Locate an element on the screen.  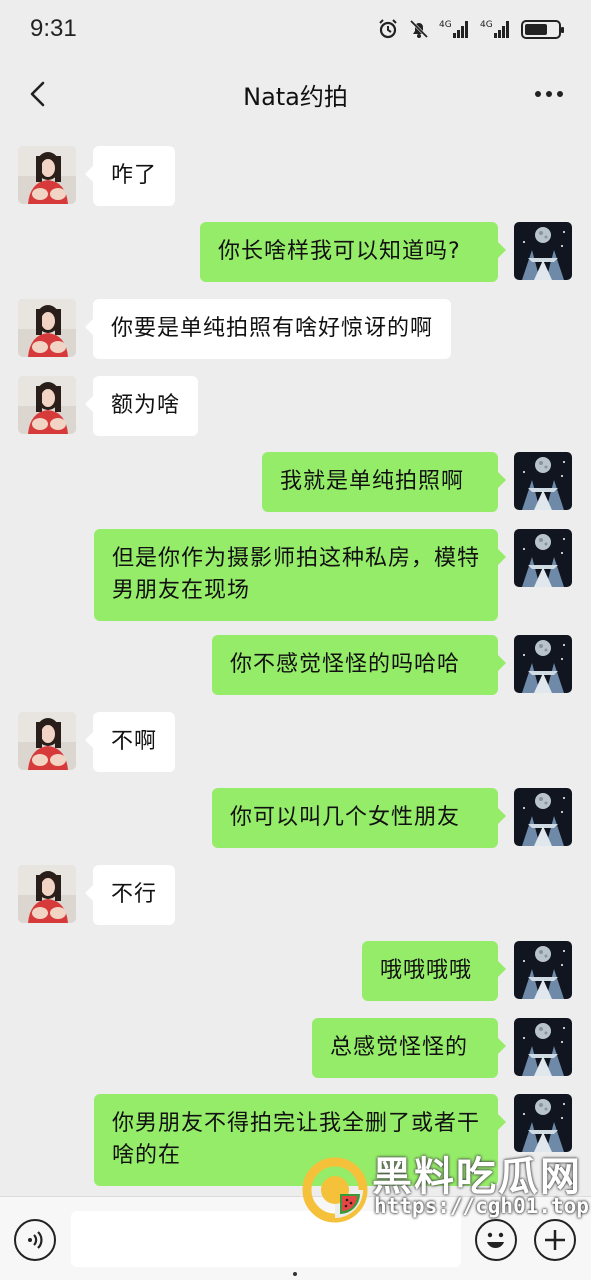
message-bubble: 你可以叫几个女性朋友 is located at coordinates (359, 818).